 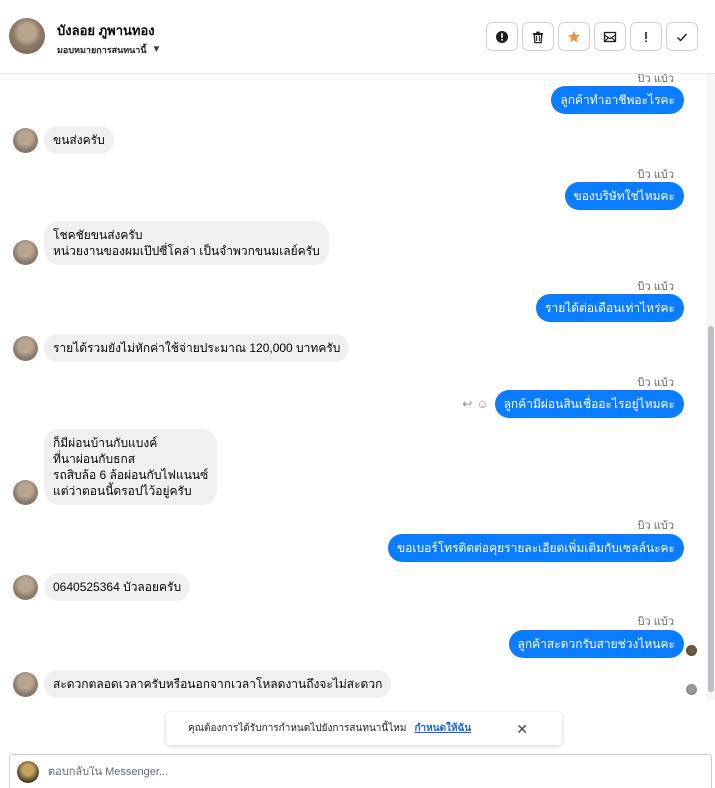 I want to click on important-button, so click(x=646, y=36).